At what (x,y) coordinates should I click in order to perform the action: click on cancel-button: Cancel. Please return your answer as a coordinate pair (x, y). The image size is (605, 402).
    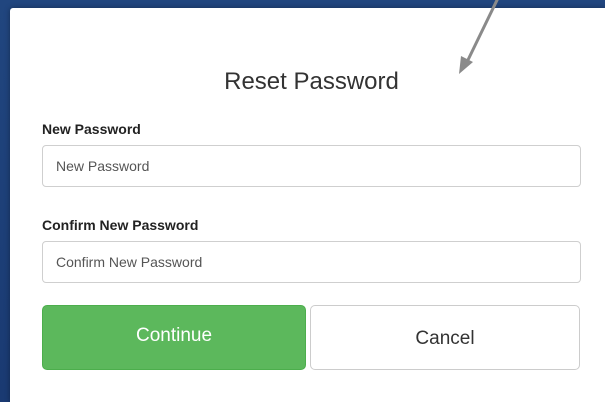
    Looking at the image, I should click on (445, 337).